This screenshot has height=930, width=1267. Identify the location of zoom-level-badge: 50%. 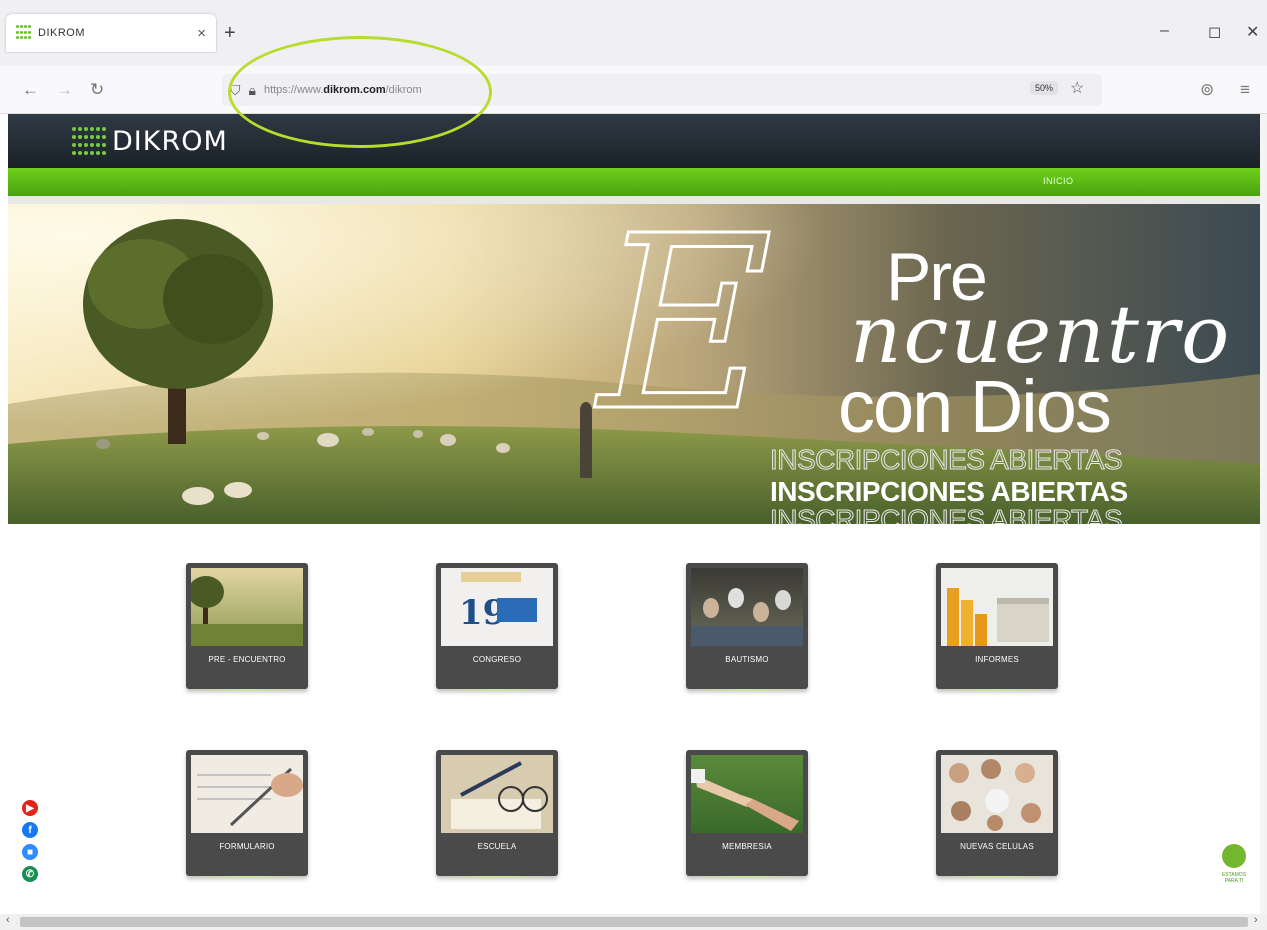
(1044, 88).